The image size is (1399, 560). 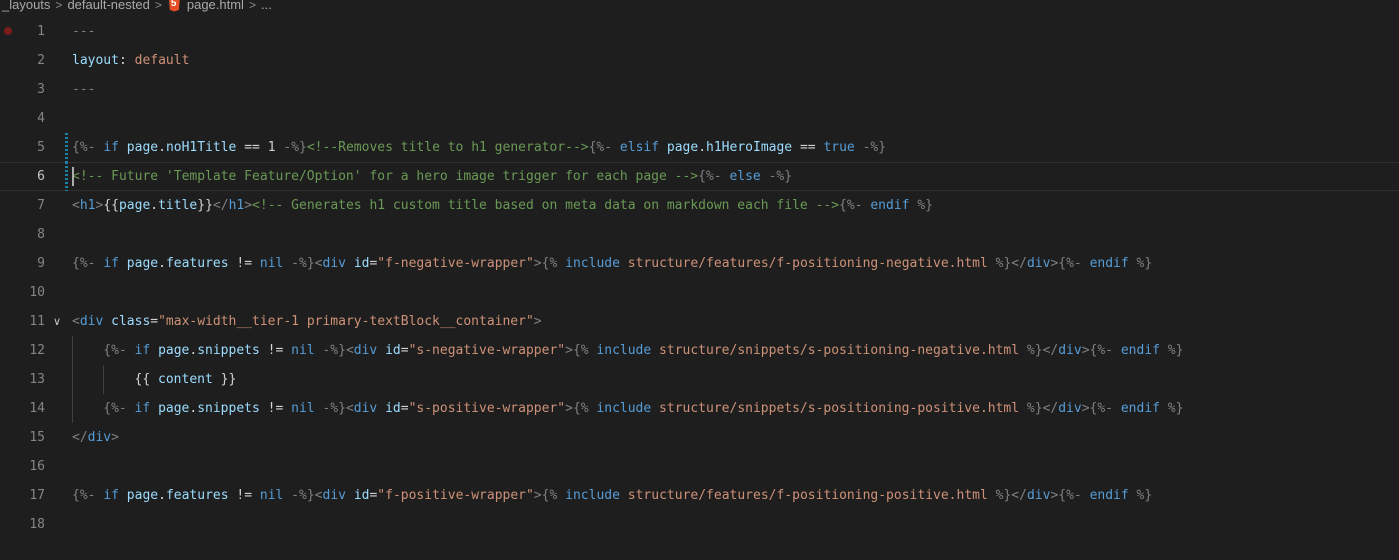 I want to click on code-text: layout: default, so click(x=130, y=60).